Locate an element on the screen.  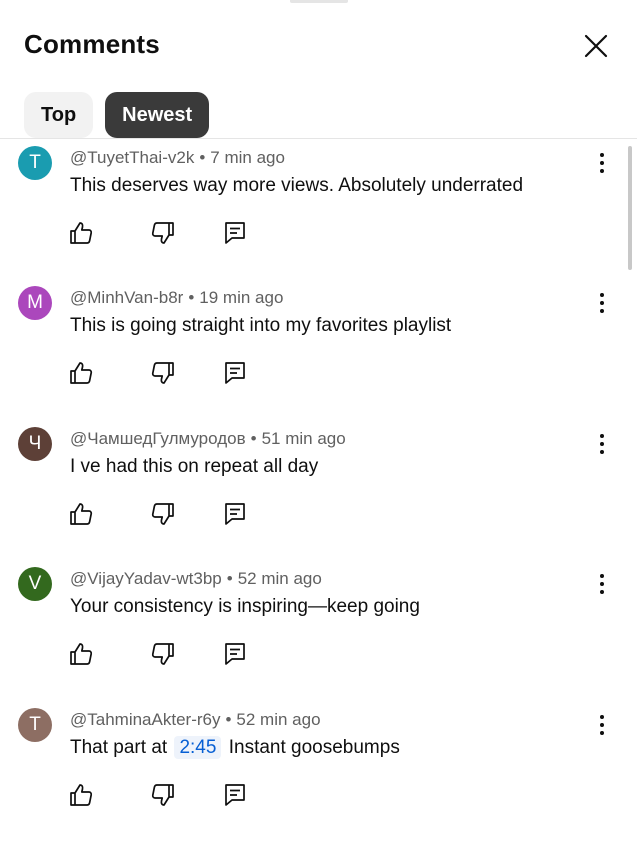
comment-text-body: That part at is located at coordinates (119, 747).